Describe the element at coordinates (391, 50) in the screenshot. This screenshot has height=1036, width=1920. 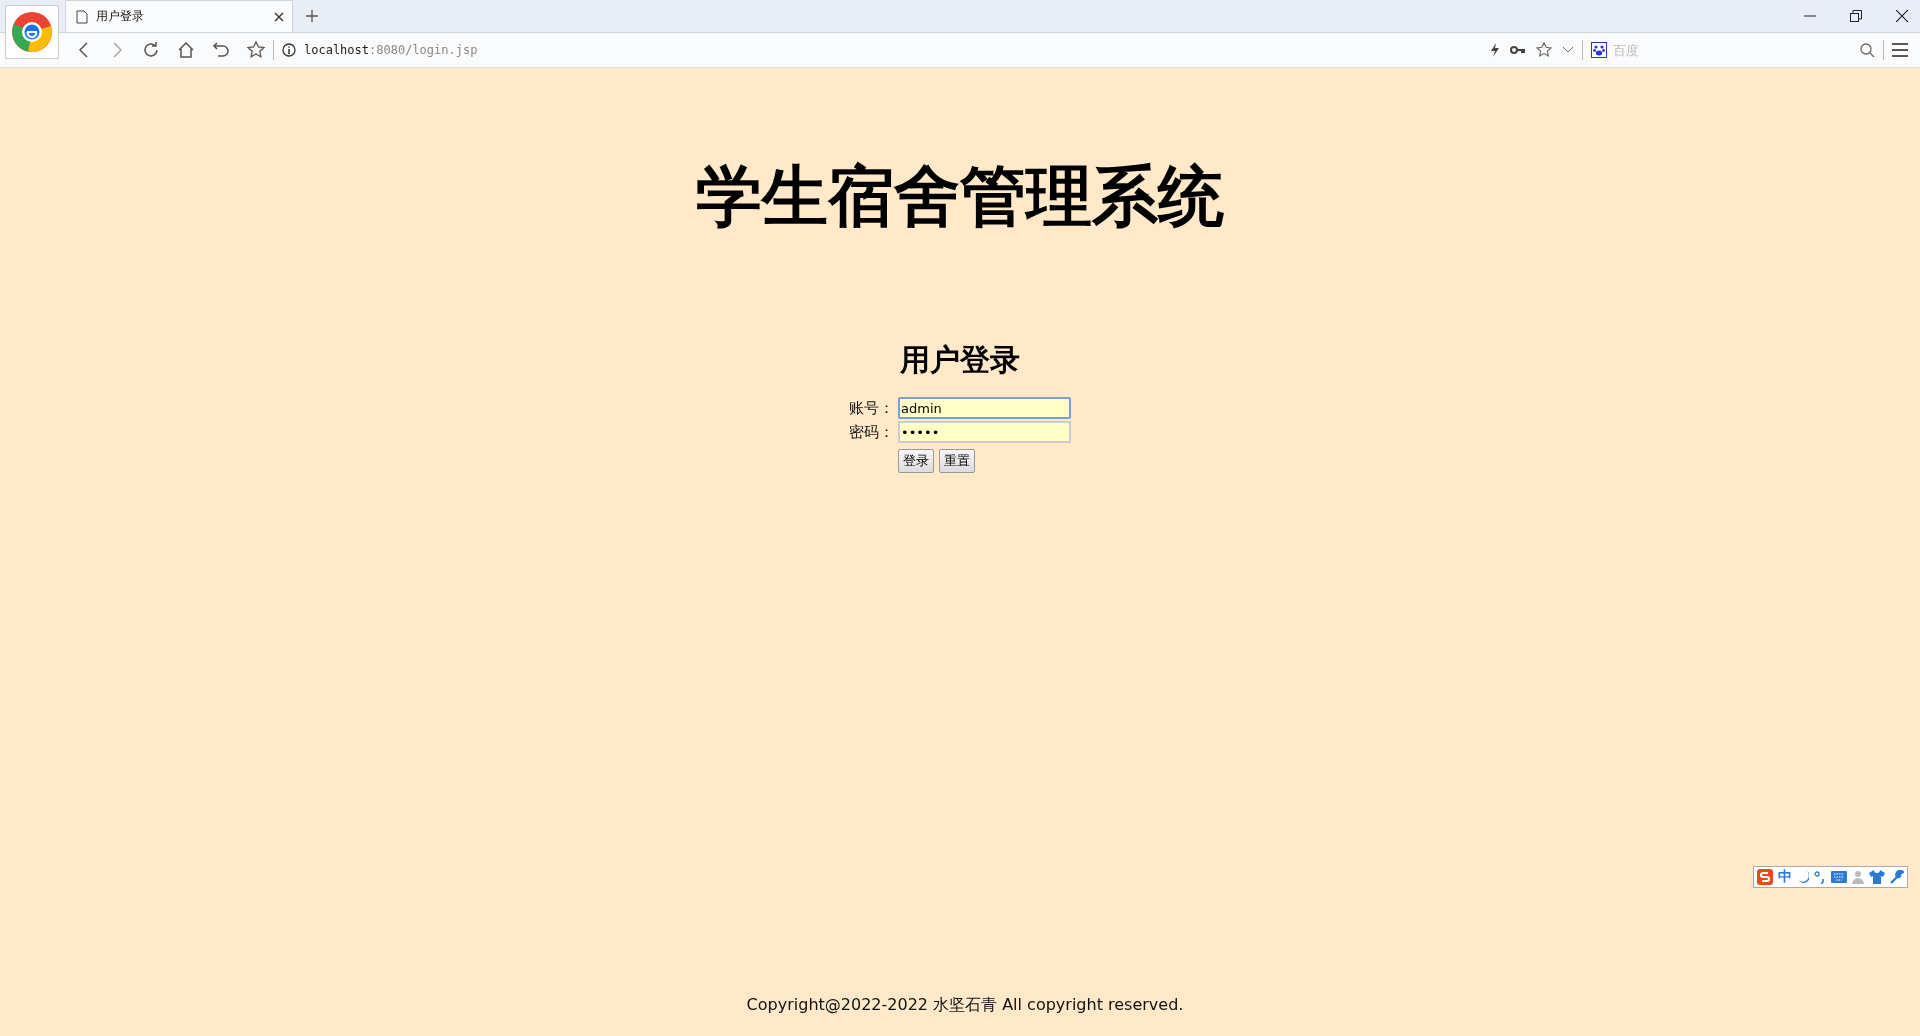
I see `address-field: localhost:8080/login.jsp` at that location.